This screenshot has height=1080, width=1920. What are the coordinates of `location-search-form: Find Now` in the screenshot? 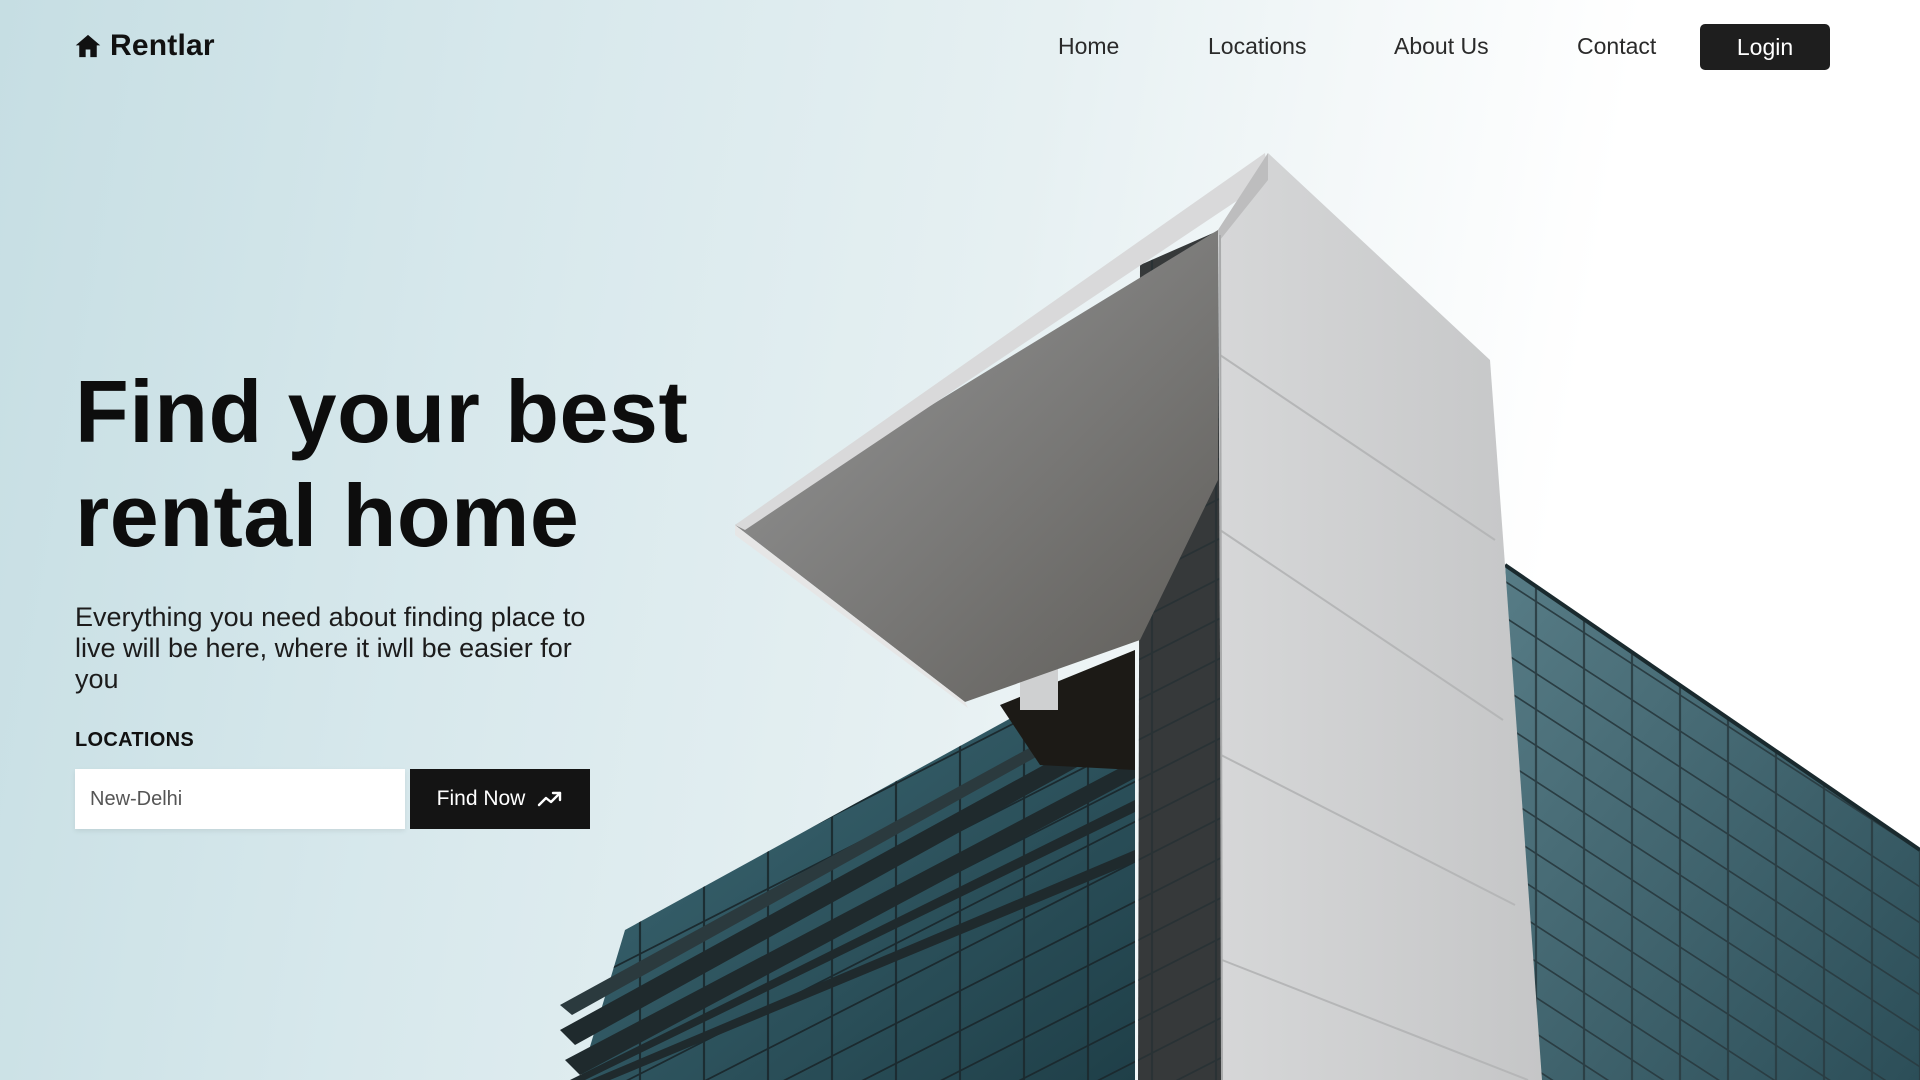 It's located at (405, 799).